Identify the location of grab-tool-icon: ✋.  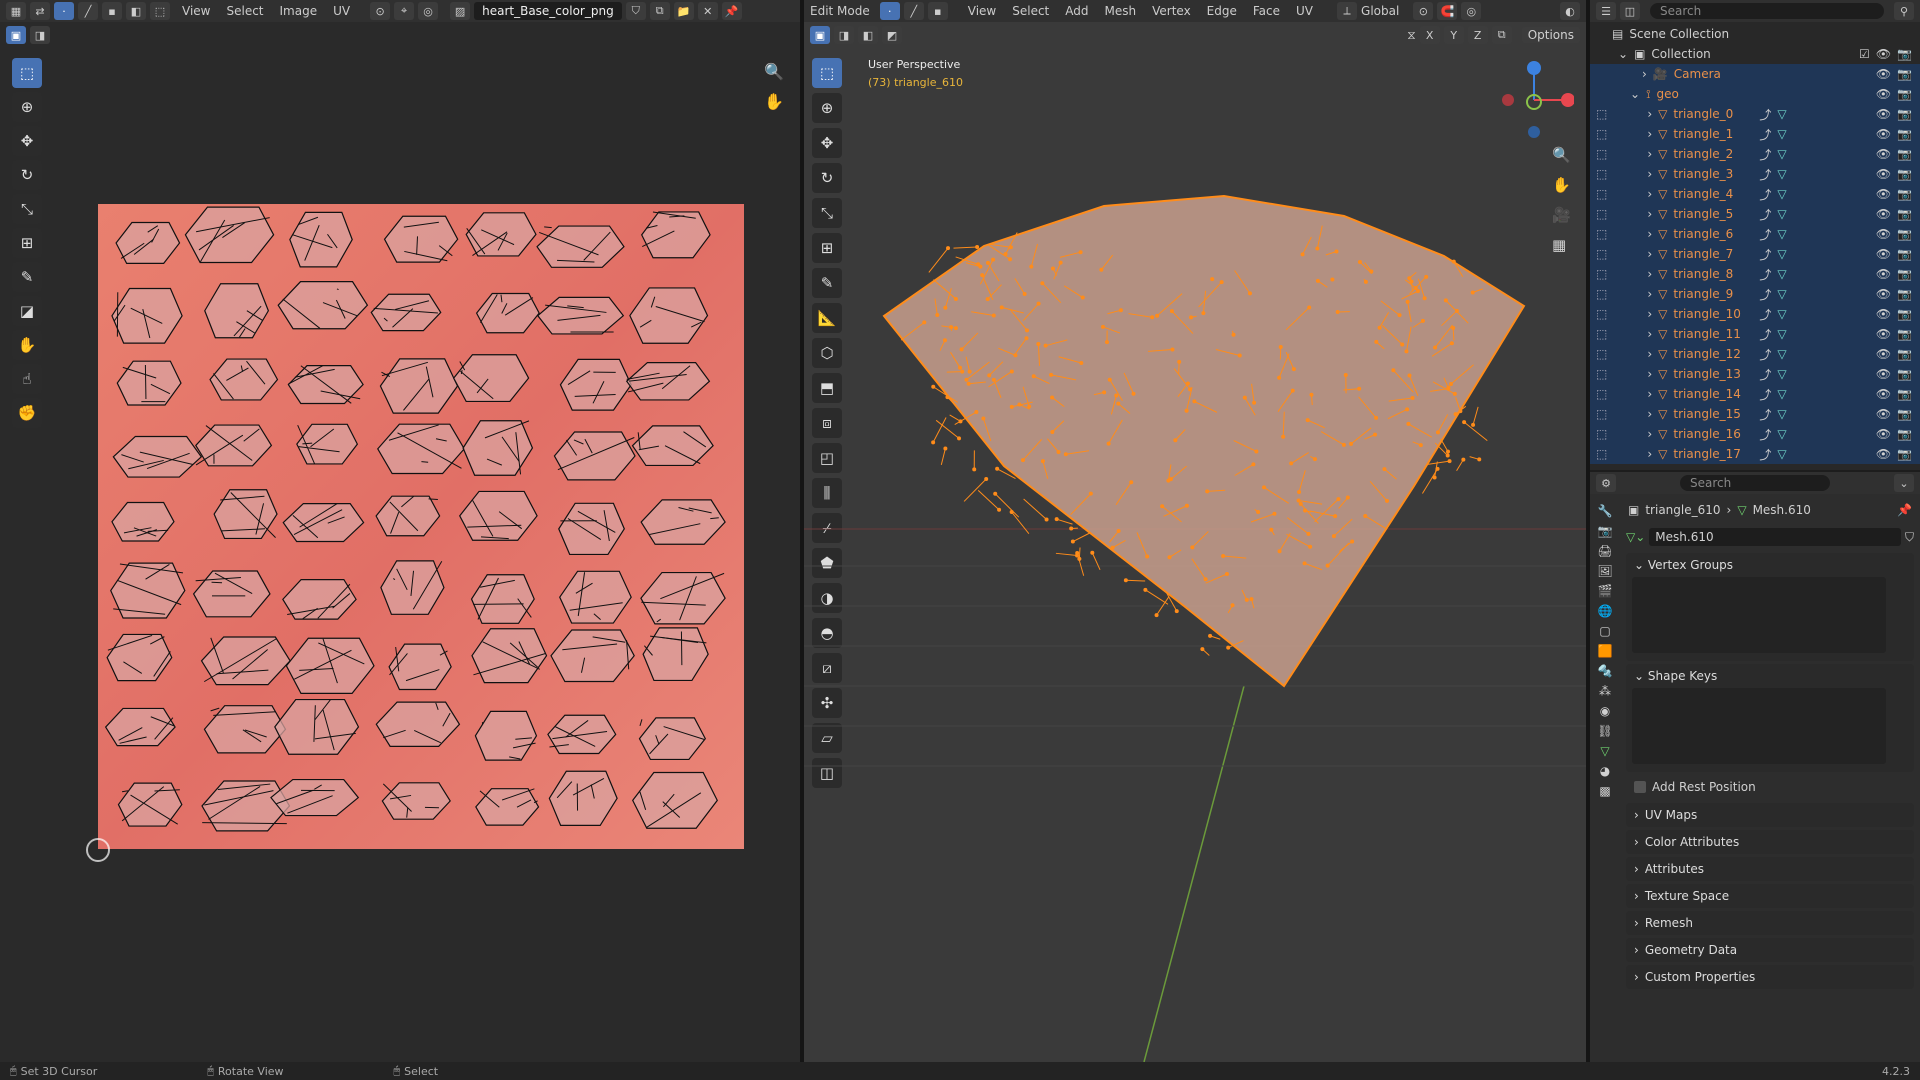
(27, 345).